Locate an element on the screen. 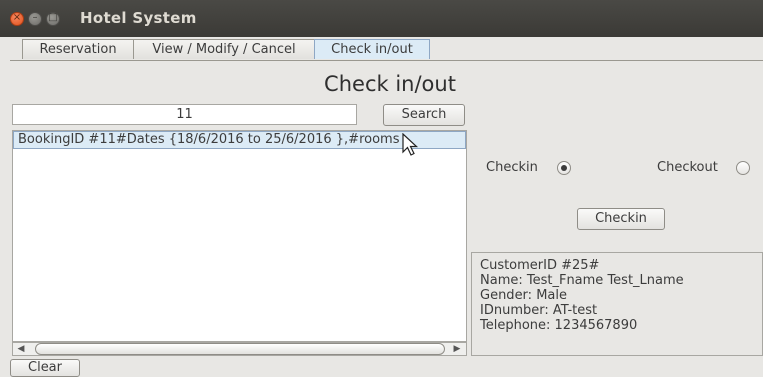  customer-name-text: Name: Test_Fname Test_Lname is located at coordinates (582, 280).